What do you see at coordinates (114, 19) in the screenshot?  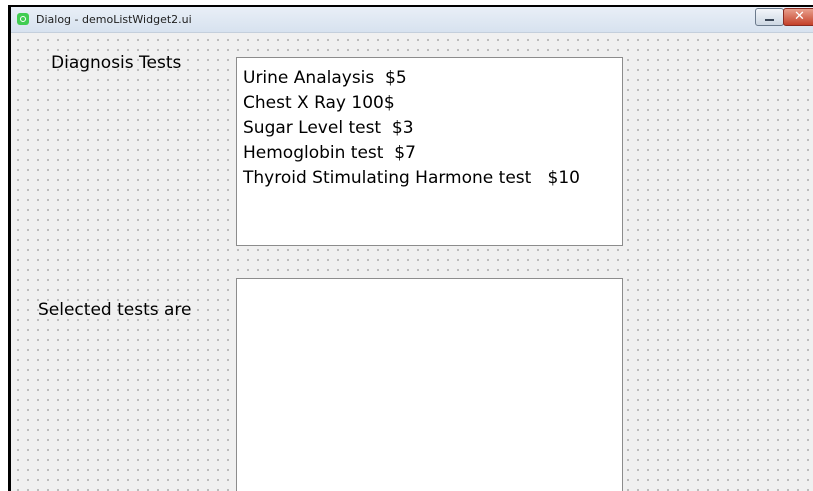 I see `window-title: Dialog - demoListWidget2.ui` at bounding box center [114, 19].